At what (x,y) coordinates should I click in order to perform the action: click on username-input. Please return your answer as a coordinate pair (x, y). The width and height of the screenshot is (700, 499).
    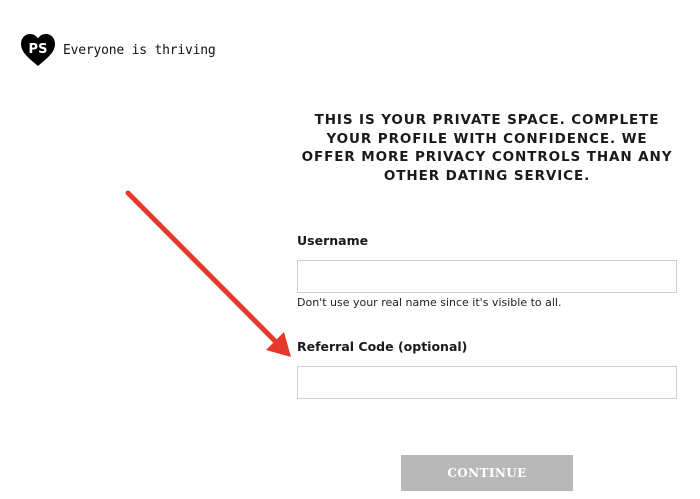
    Looking at the image, I should click on (487, 276).